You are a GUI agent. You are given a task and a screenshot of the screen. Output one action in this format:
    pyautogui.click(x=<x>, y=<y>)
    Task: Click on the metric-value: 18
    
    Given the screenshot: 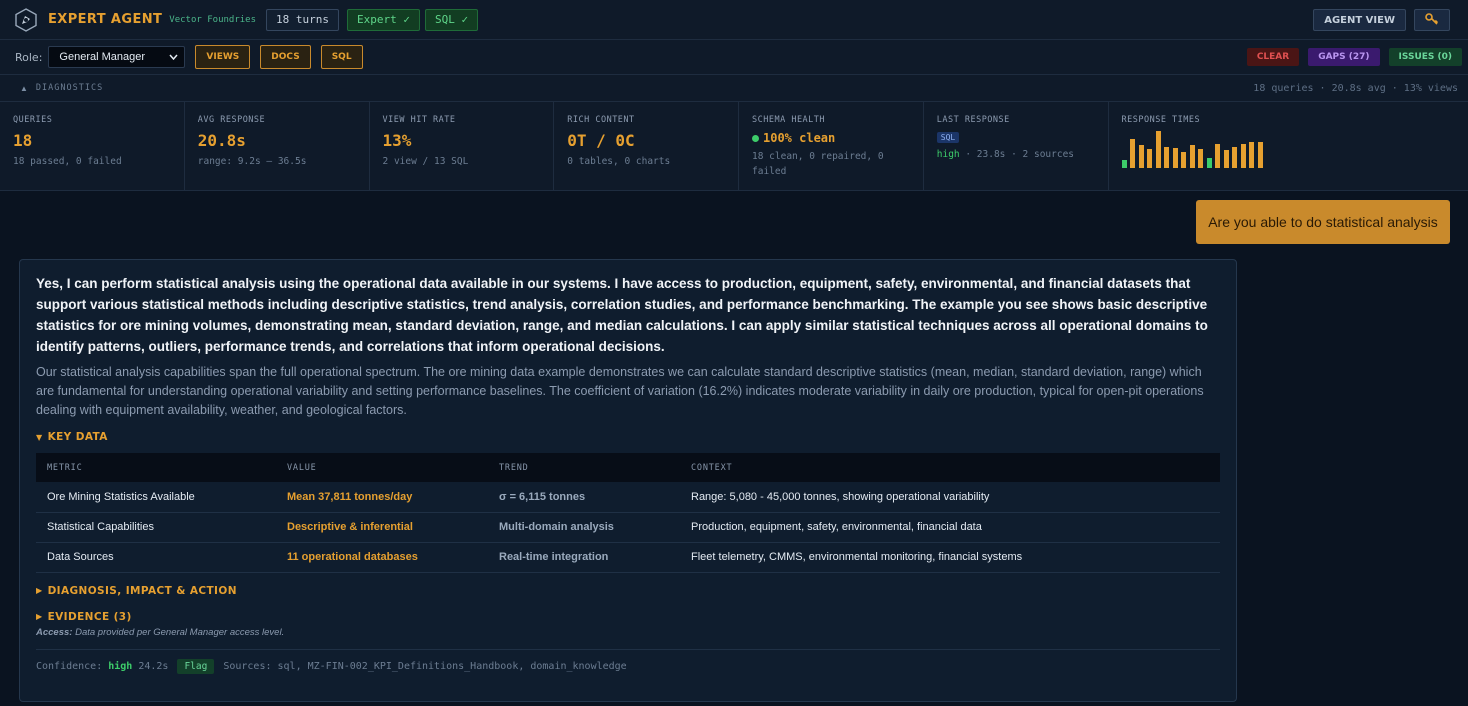 What is the action you would take?
    pyautogui.click(x=23, y=140)
    